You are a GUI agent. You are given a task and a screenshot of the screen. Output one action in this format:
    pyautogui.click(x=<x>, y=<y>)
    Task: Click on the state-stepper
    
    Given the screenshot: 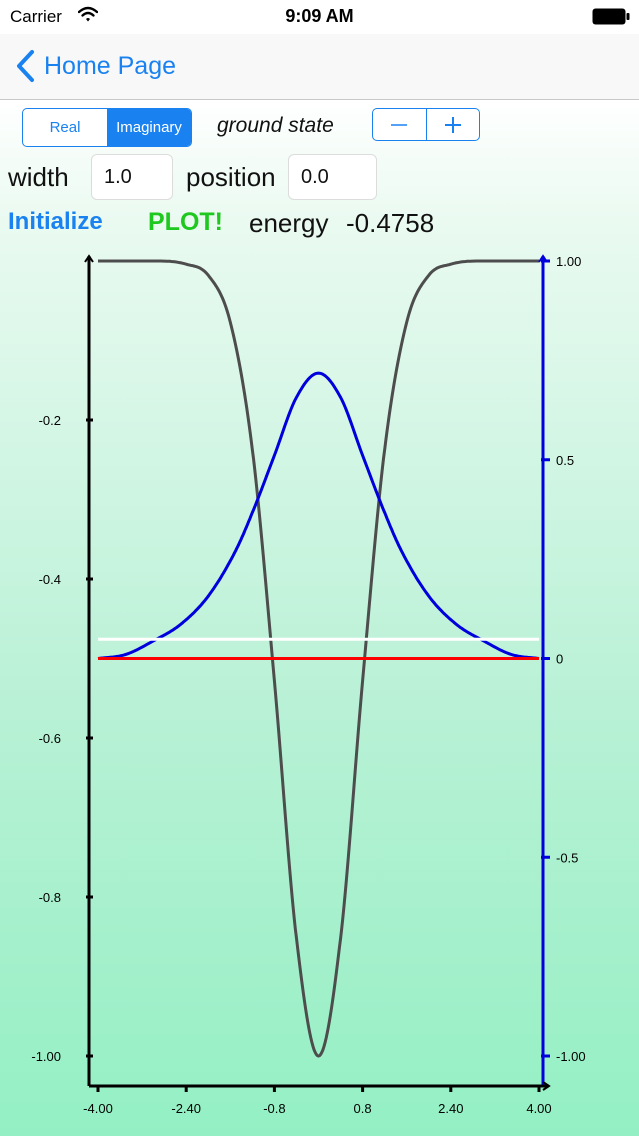 What is the action you would take?
    pyautogui.click(x=426, y=124)
    